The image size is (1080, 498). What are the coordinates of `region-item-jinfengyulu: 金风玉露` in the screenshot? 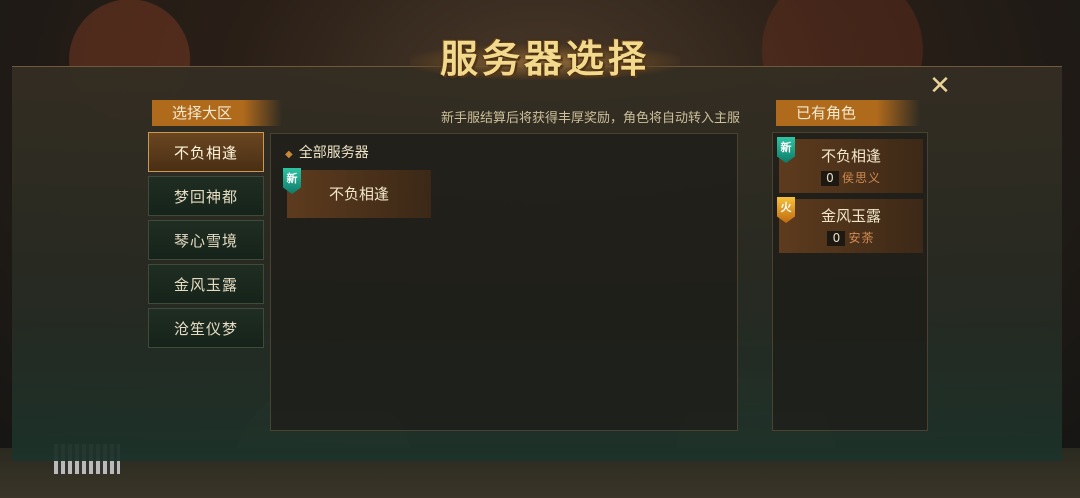 It's located at (206, 284).